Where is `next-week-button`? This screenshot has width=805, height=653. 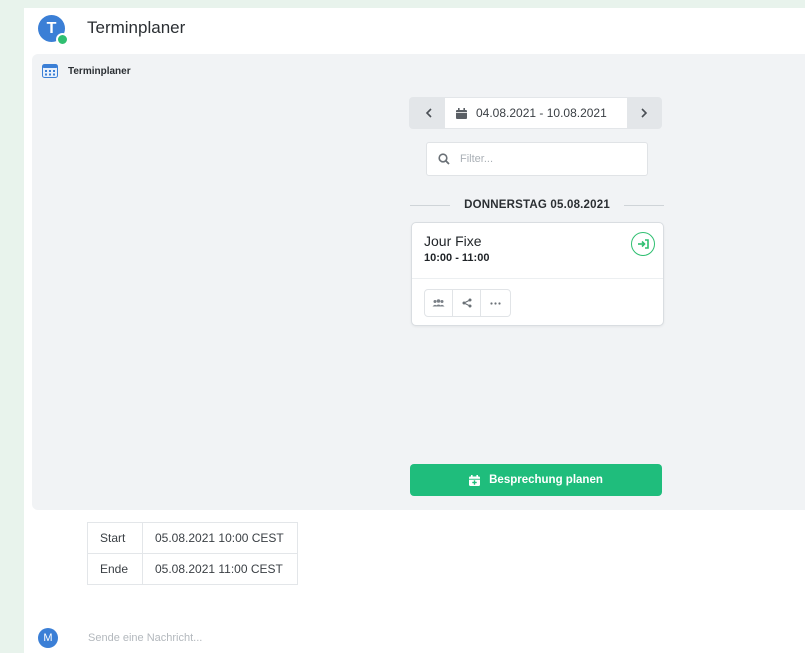 next-week-button is located at coordinates (644, 113).